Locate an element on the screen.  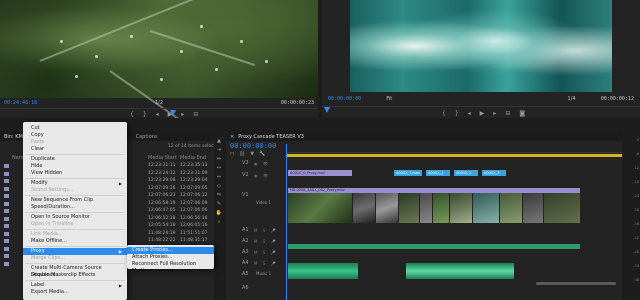
clip-v1-group: HD 0006_3AUX_002_Proxy.mov is located at coordinates (434, 205).